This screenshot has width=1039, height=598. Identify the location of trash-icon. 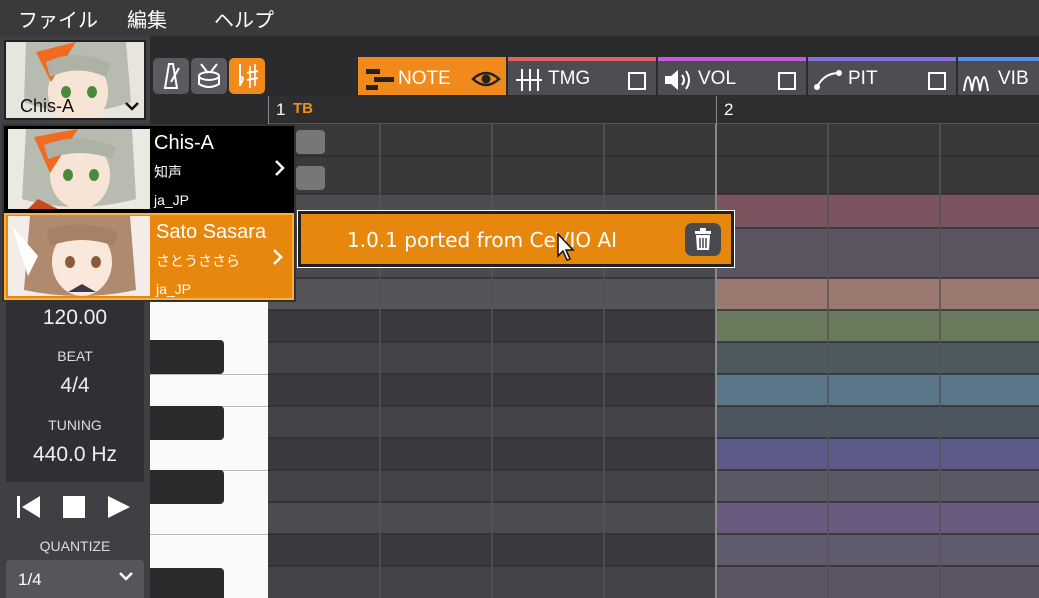
(703, 239).